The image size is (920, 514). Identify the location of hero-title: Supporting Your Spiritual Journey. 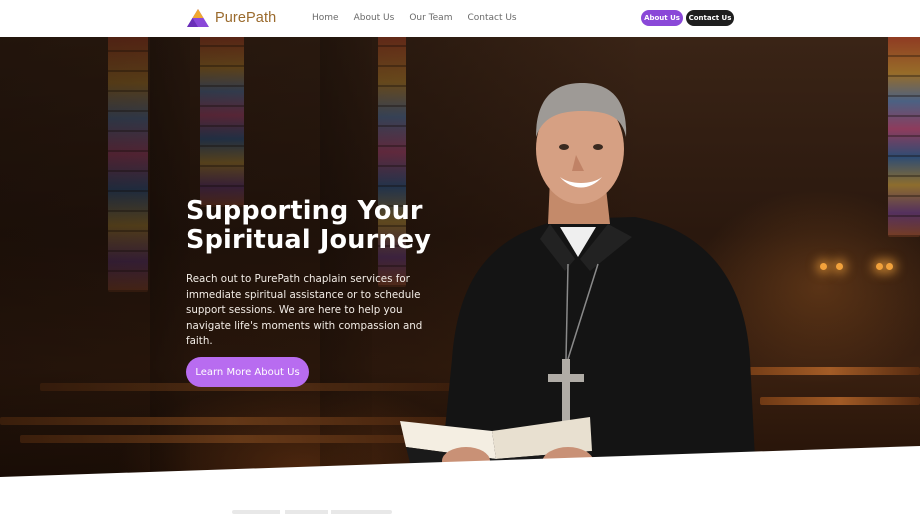
(316, 226).